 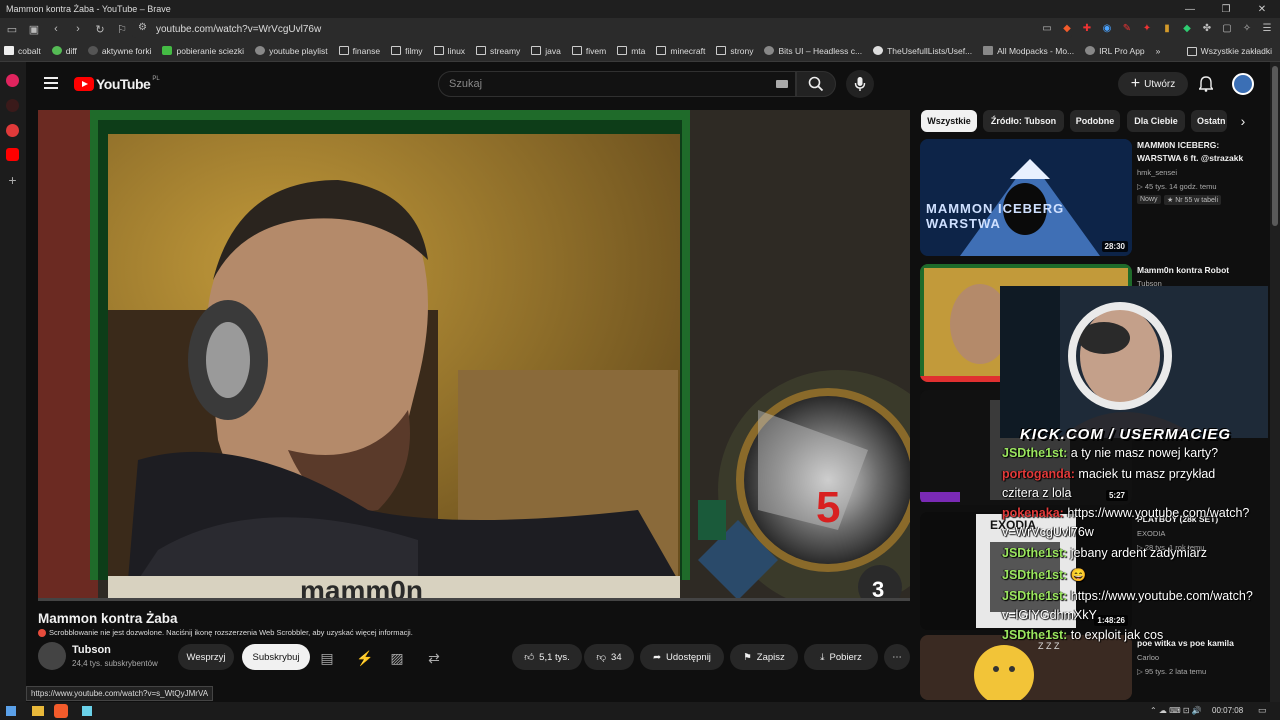 What do you see at coordinates (1229, 51) in the screenshot?
I see `all-bookmarks-folder: Wszystkie zakładki` at bounding box center [1229, 51].